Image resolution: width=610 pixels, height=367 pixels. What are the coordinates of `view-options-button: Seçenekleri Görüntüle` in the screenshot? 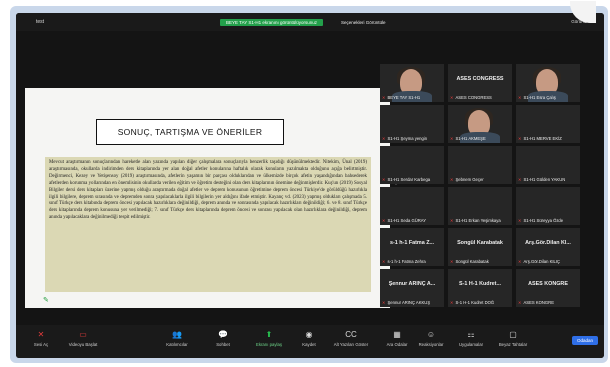 It's located at (363, 22).